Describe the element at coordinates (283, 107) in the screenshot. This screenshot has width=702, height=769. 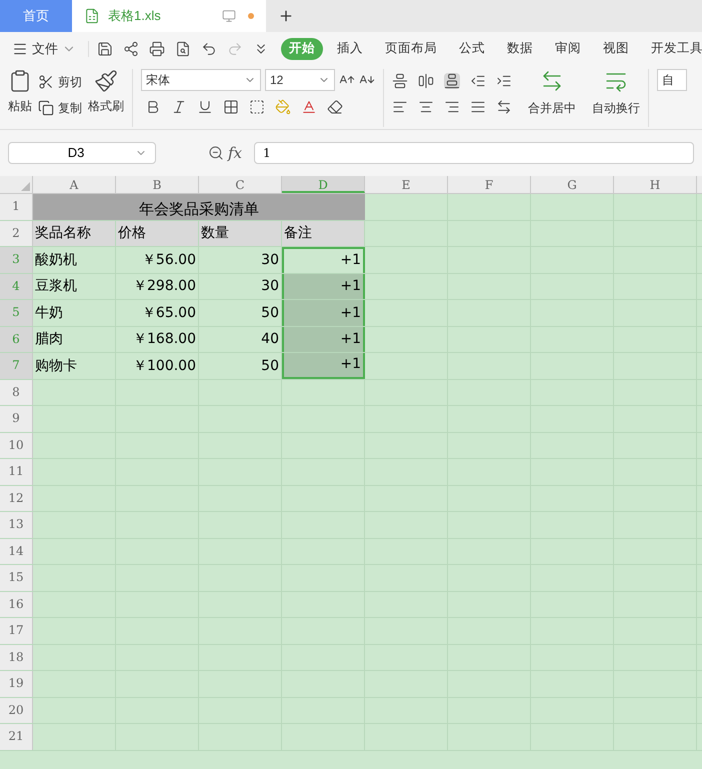
I see `fill-color-icon` at that location.